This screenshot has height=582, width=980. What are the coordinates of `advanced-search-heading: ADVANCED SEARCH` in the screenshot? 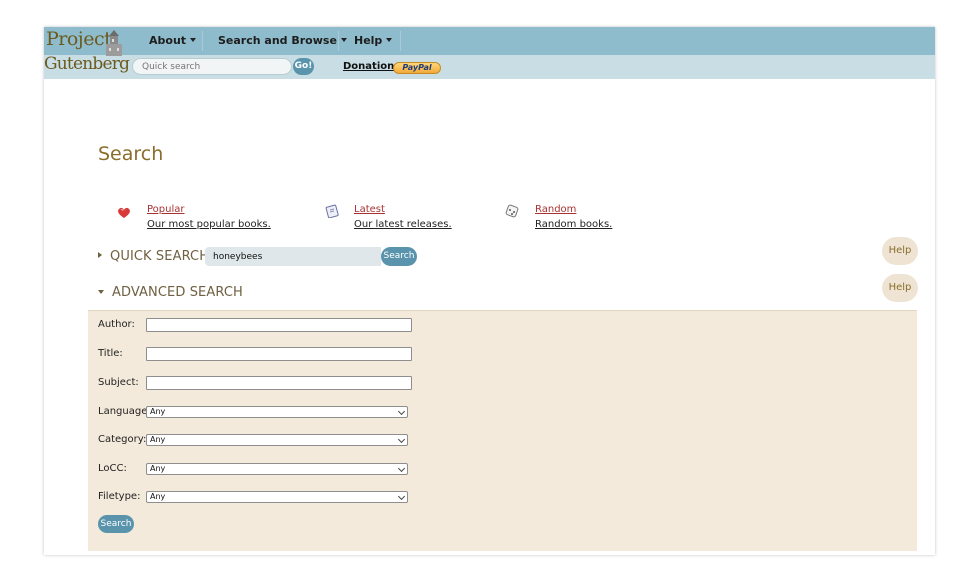 It's located at (177, 292).